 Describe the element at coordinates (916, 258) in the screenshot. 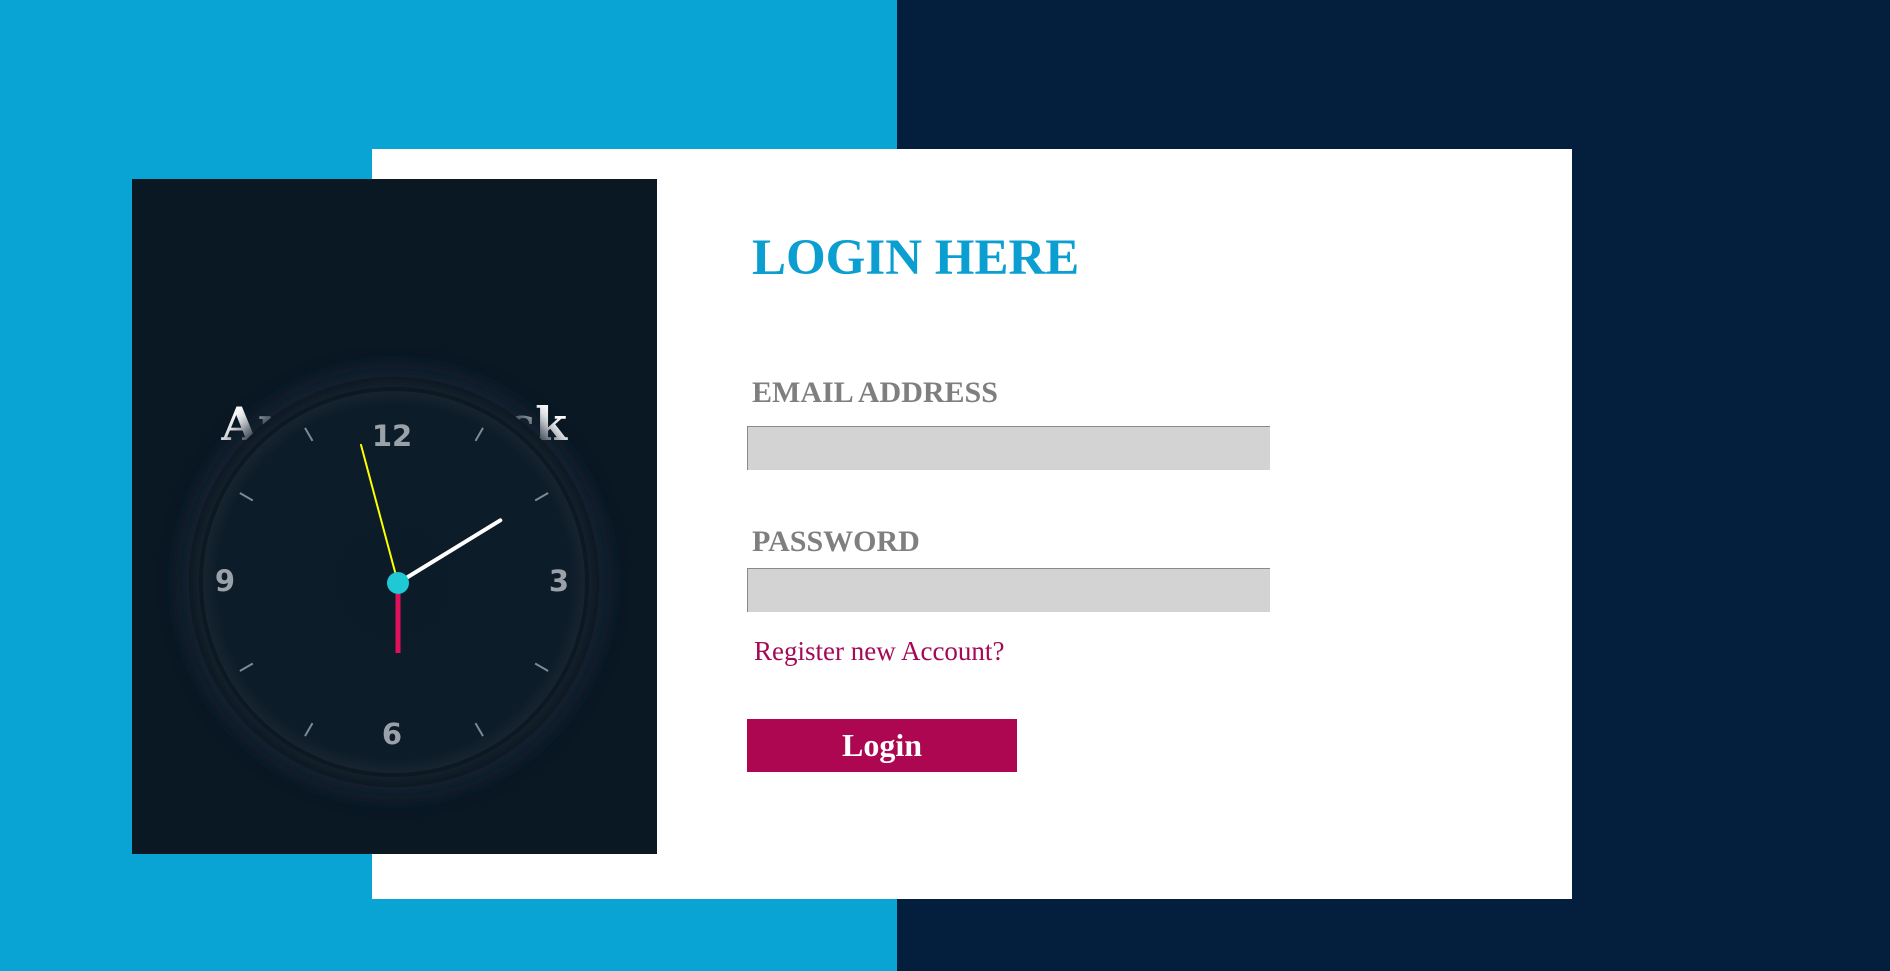

I see `login-title: LOGIN HERE` at that location.